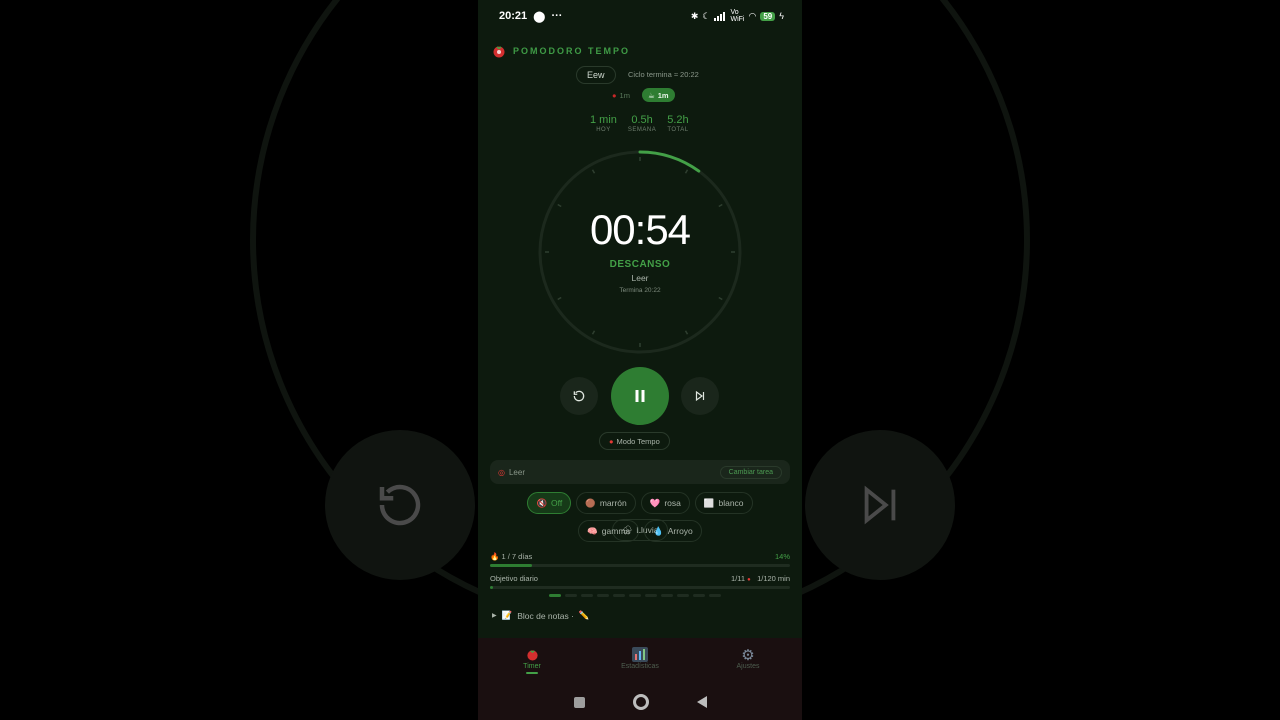  I want to click on battery-indicator: 59, so click(768, 16).